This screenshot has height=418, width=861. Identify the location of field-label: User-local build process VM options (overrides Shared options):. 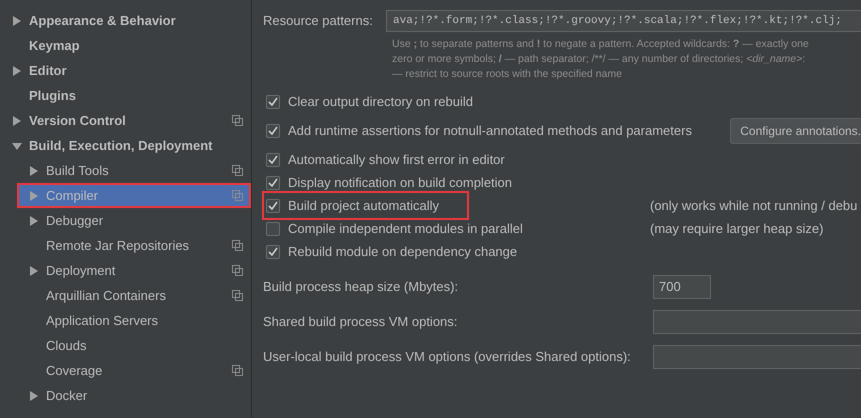
(447, 357).